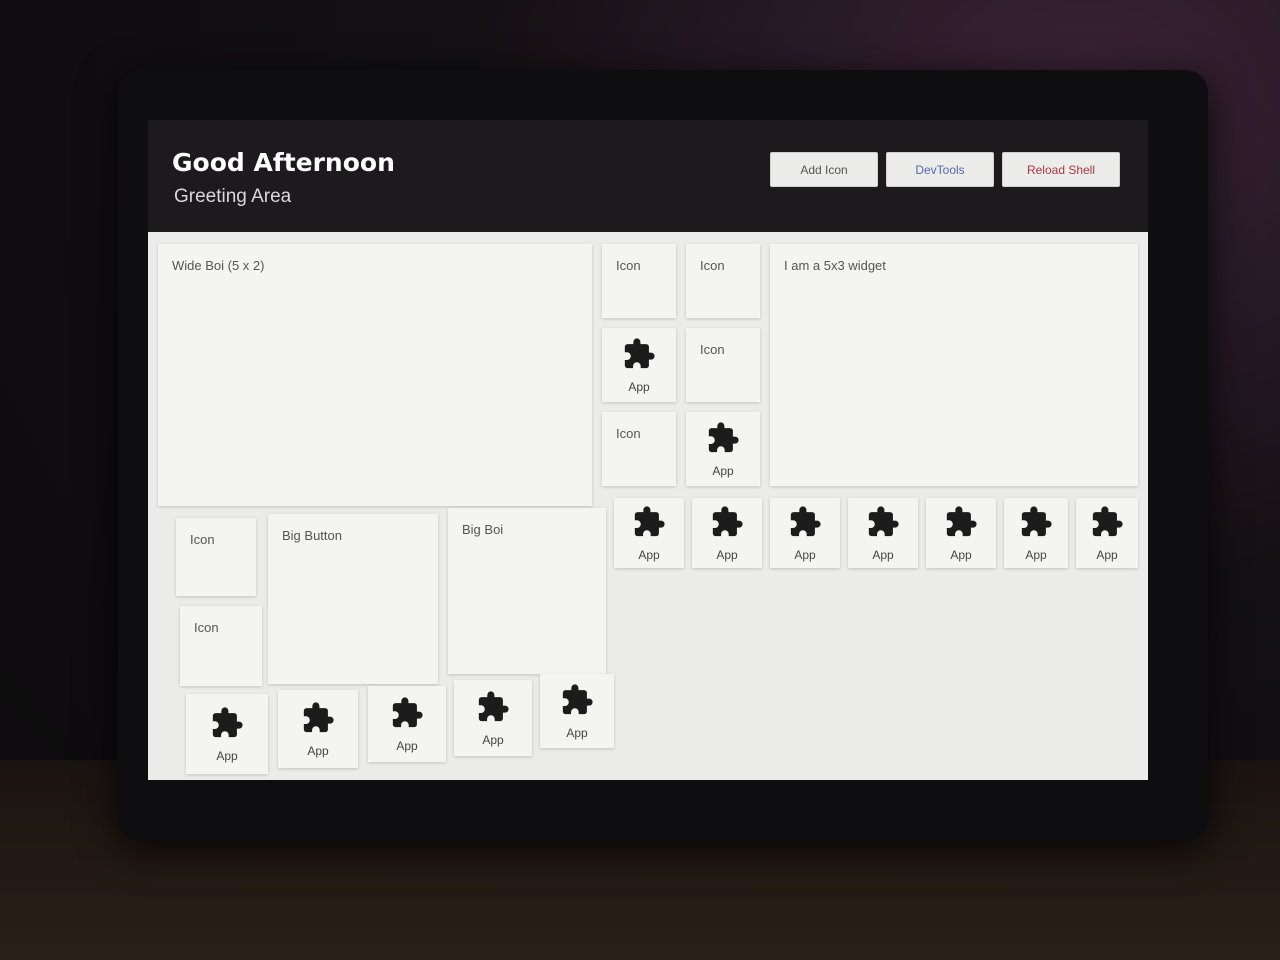  What do you see at coordinates (835, 265) in the screenshot?
I see `five-by-three-widget-label: I am a 5x3 widget` at bounding box center [835, 265].